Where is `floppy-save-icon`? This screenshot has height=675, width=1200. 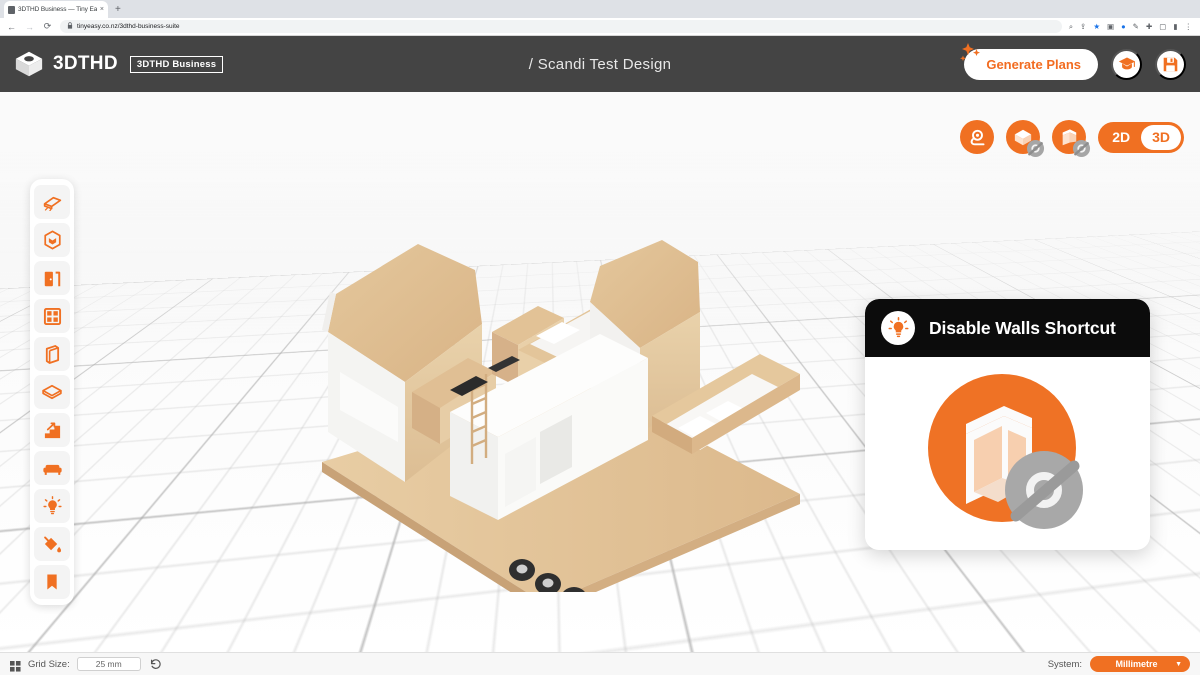 floppy-save-icon is located at coordinates (1170, 64).